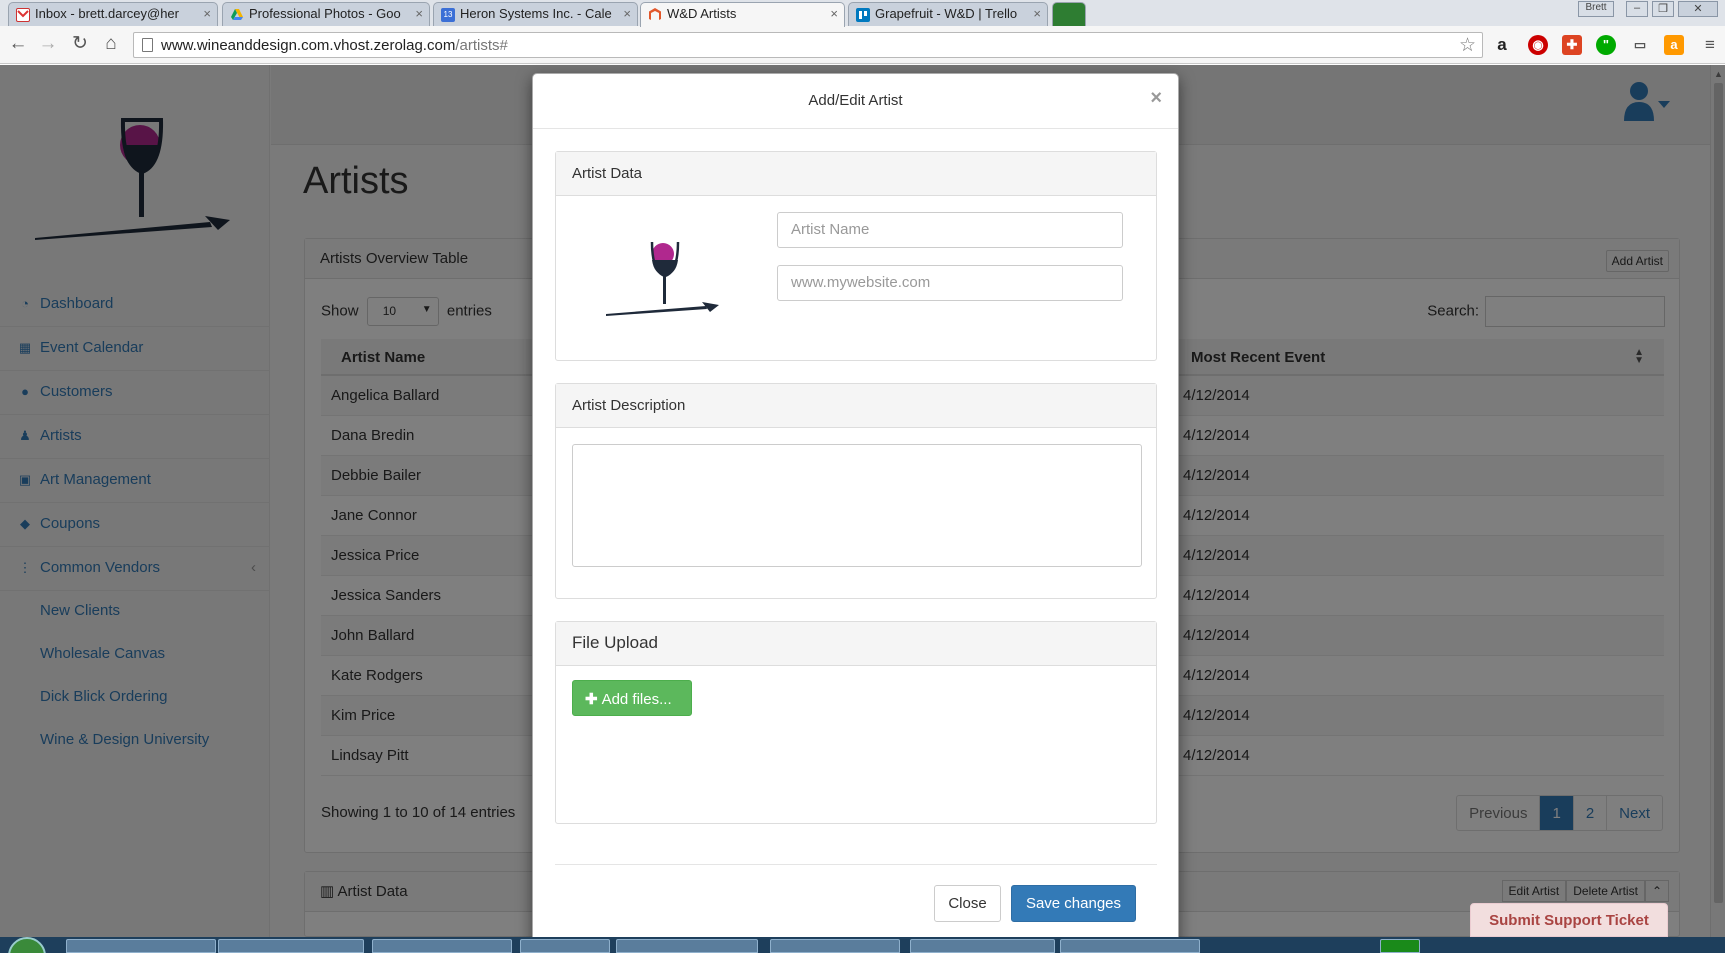 The image size is (1725, 953). What do you see at coordinates (662, 279) in the screenshot?
I see `artist-image-placeholder` at bounding box center [662, 279].